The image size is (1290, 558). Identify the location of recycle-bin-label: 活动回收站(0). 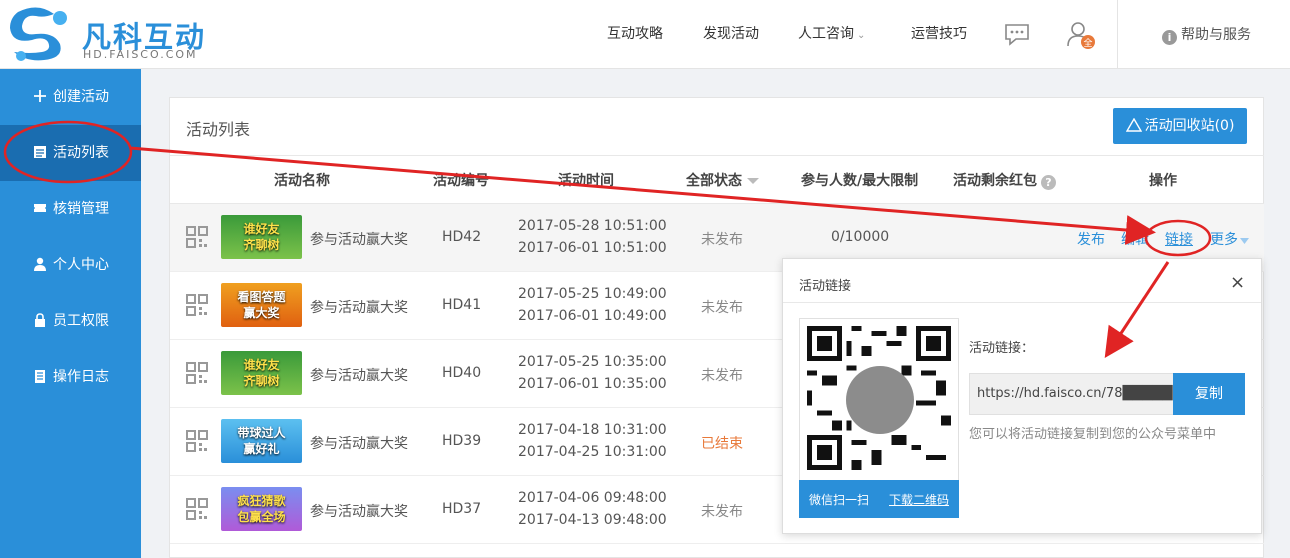
(1189, 126).